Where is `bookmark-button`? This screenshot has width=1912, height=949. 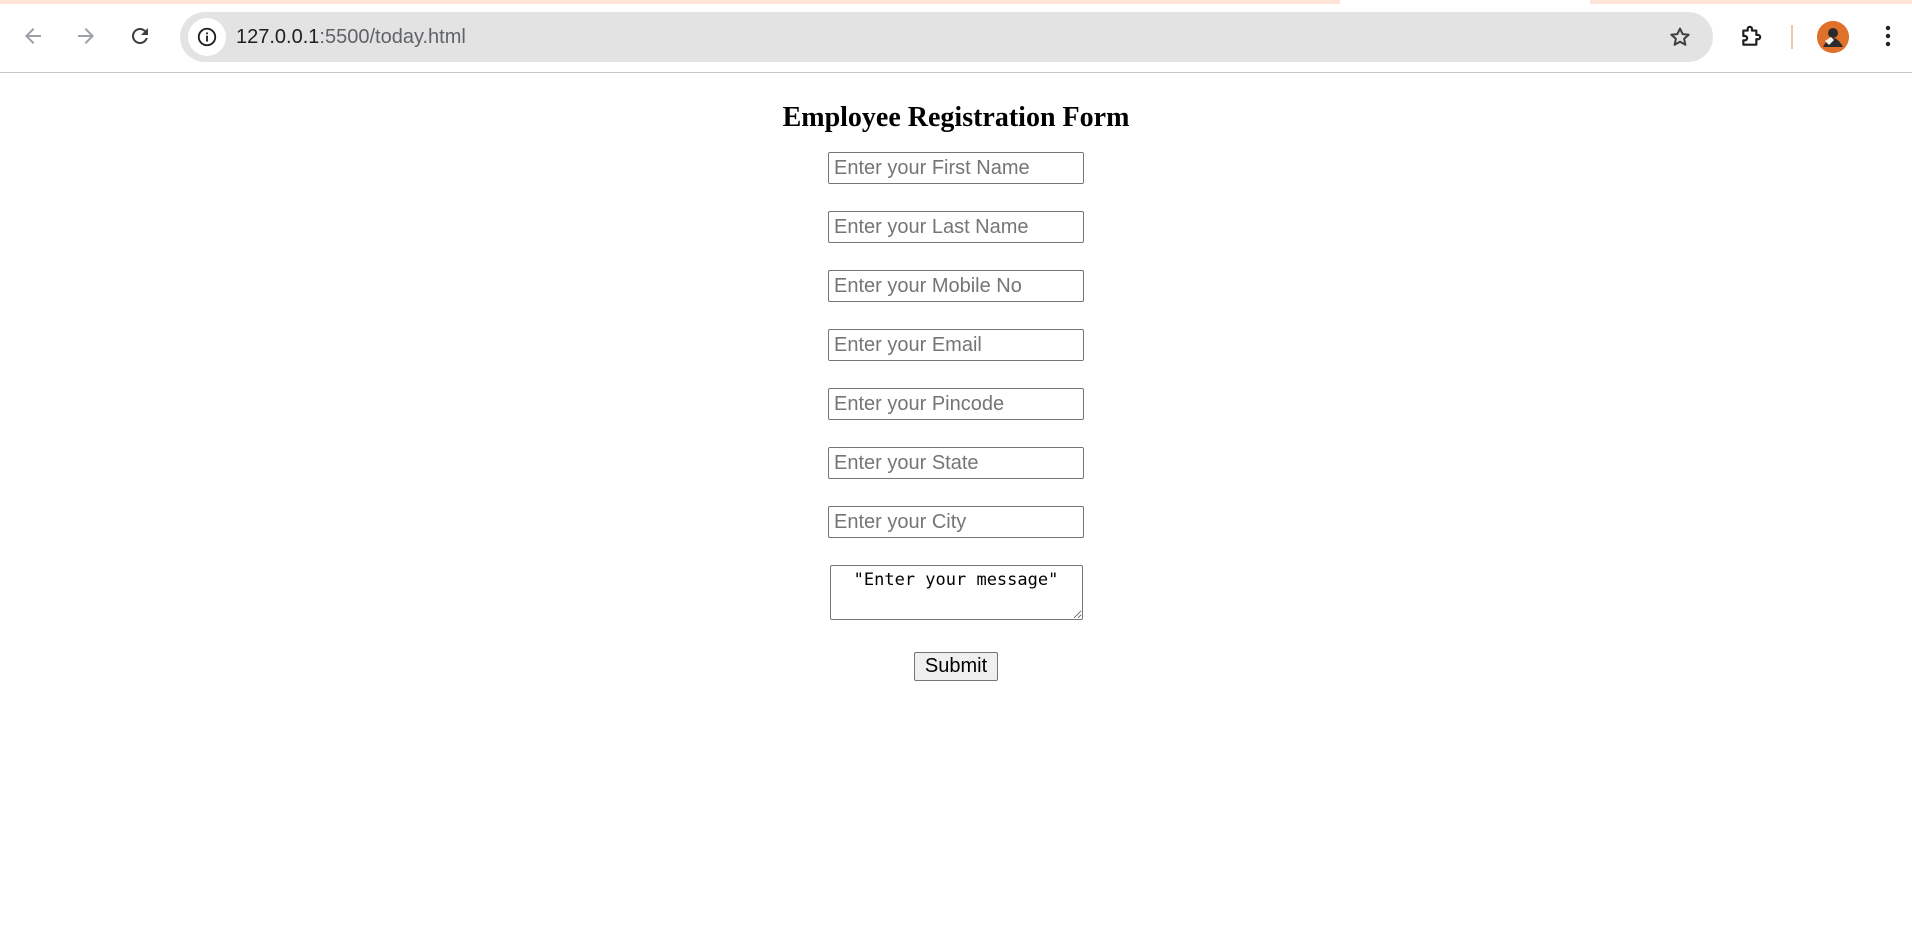
bookmark-button is located at coordinates (1680, 37).